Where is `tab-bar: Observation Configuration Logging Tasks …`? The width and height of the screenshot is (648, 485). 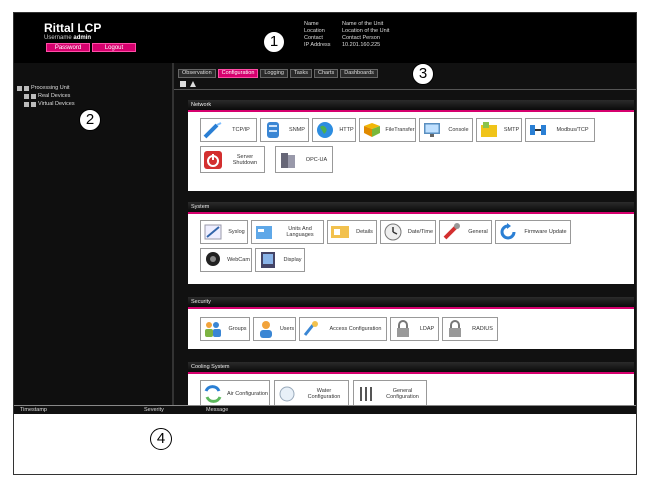
tab-bar: Observation Configuration Logging Tasks … is located at coordinates (279, 73).